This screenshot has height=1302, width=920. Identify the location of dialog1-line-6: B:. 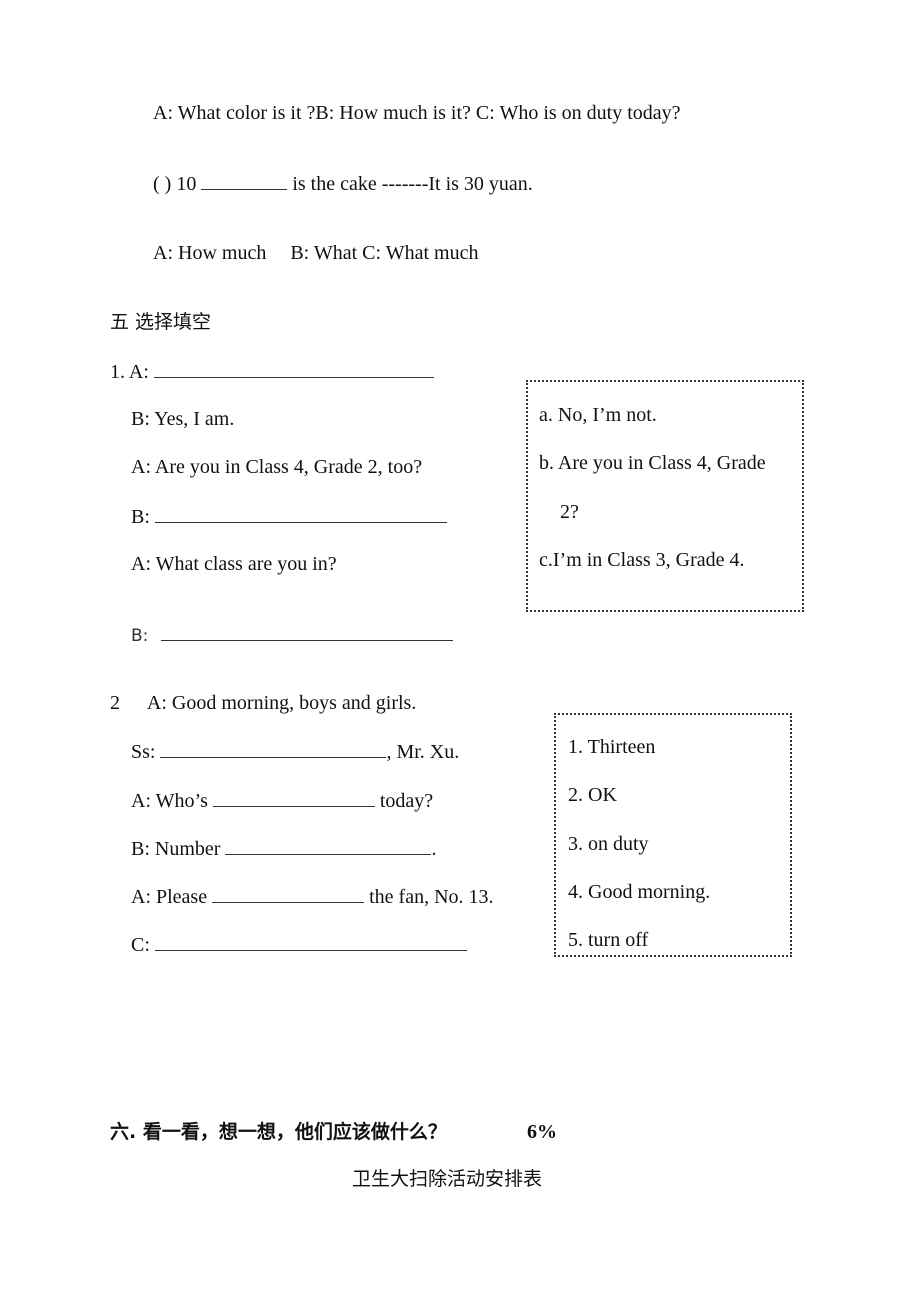
(292, 635).